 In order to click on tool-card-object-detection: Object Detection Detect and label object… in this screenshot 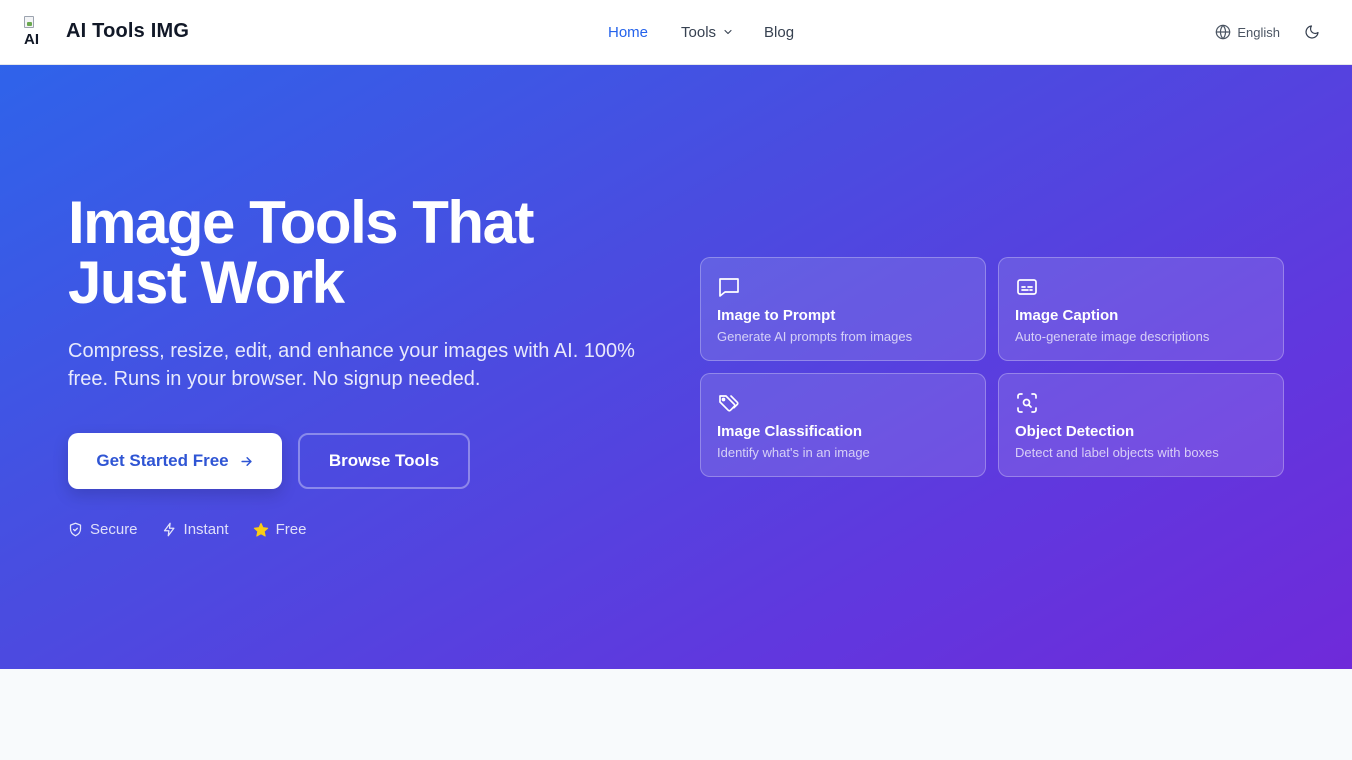, I will do `click(1141, 425)`.